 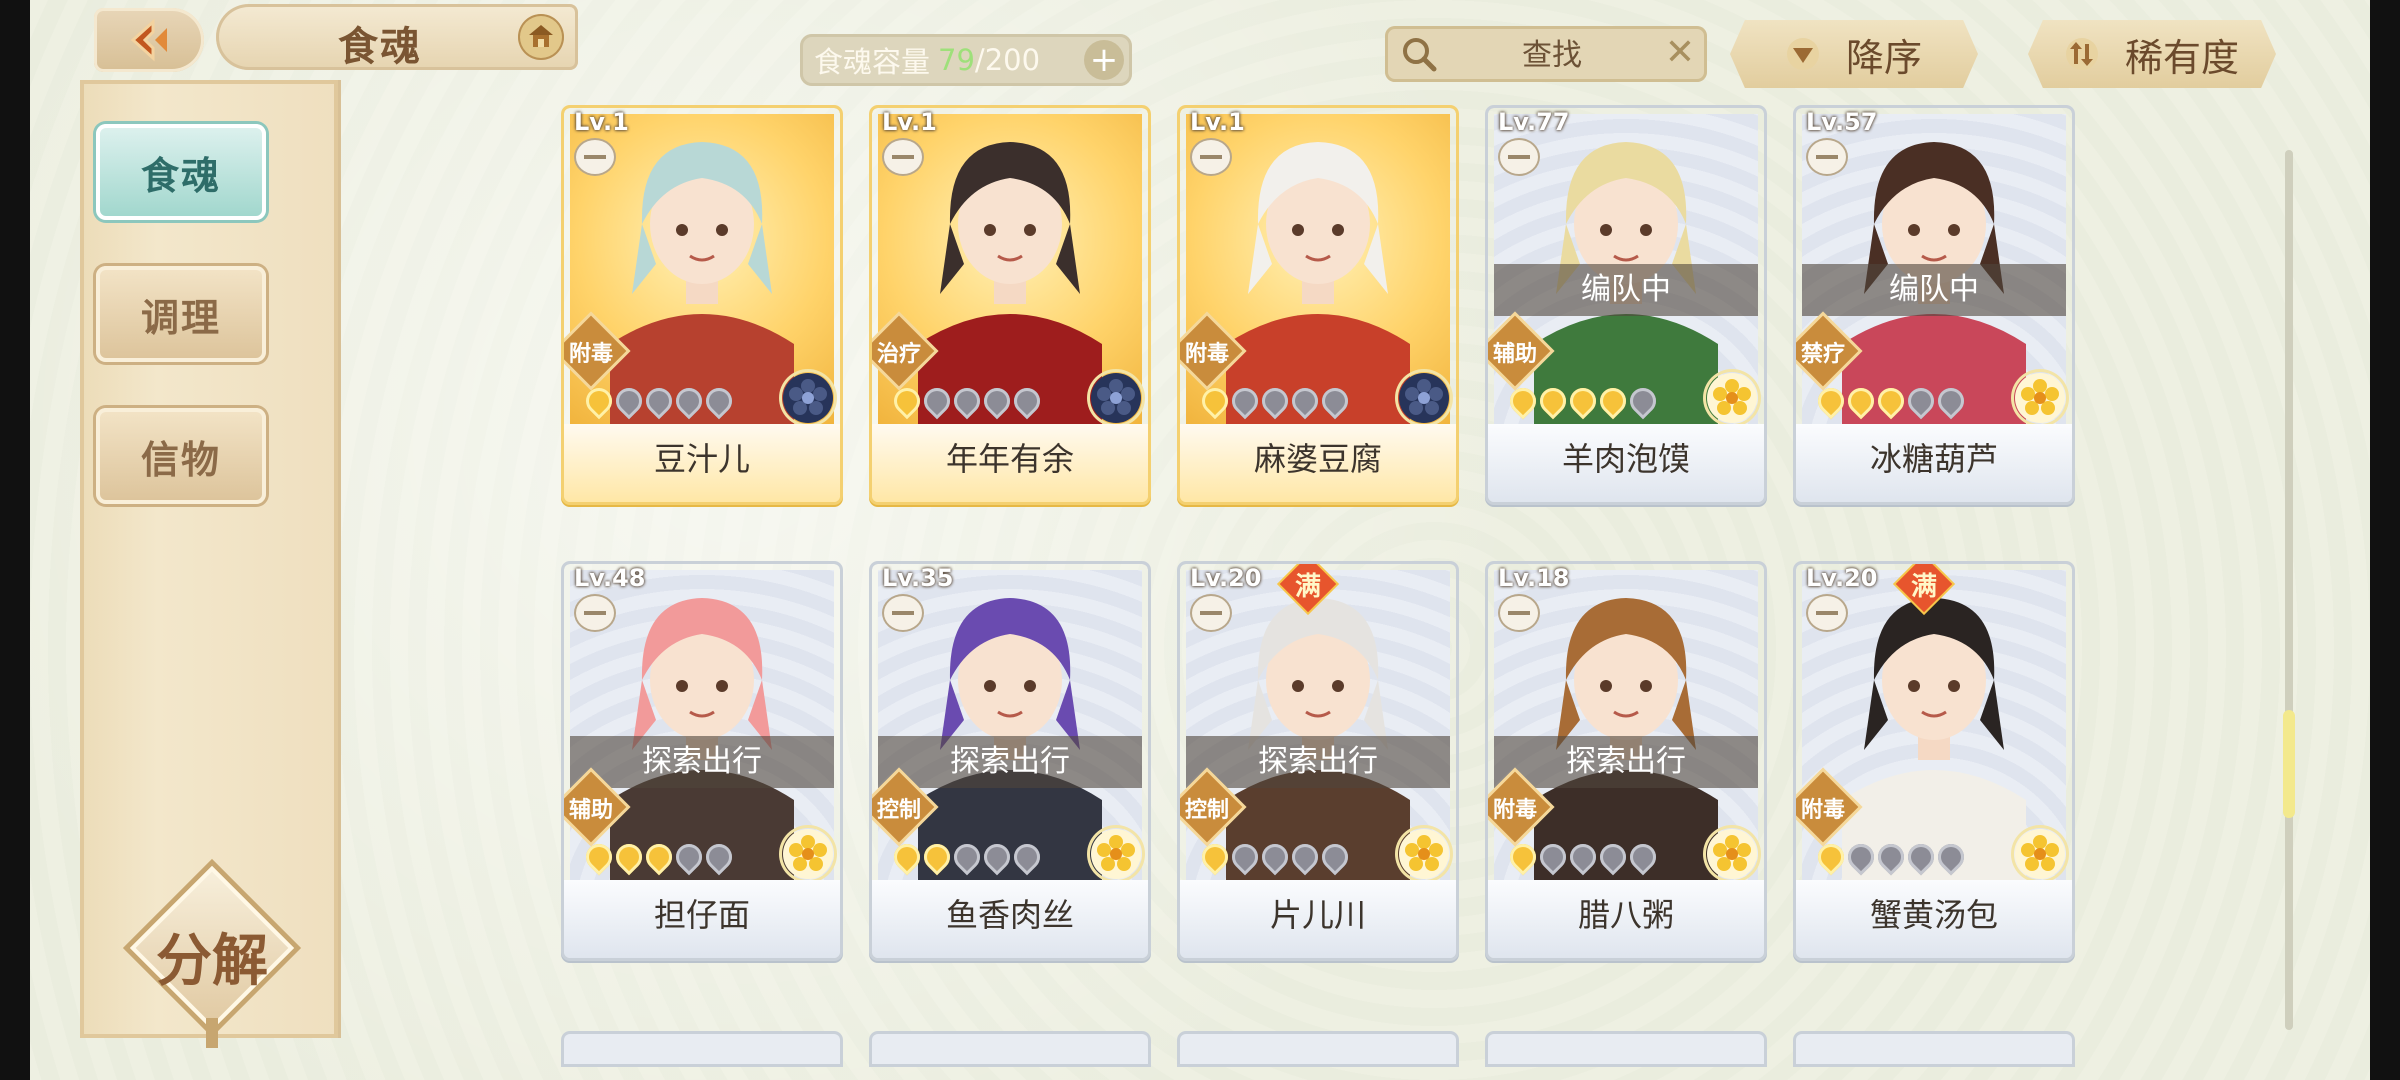 What do you see at coordinates (1104, 60) in the screenshot?
I see `capacity-add-button: +` at bounding box center [1104, 60].